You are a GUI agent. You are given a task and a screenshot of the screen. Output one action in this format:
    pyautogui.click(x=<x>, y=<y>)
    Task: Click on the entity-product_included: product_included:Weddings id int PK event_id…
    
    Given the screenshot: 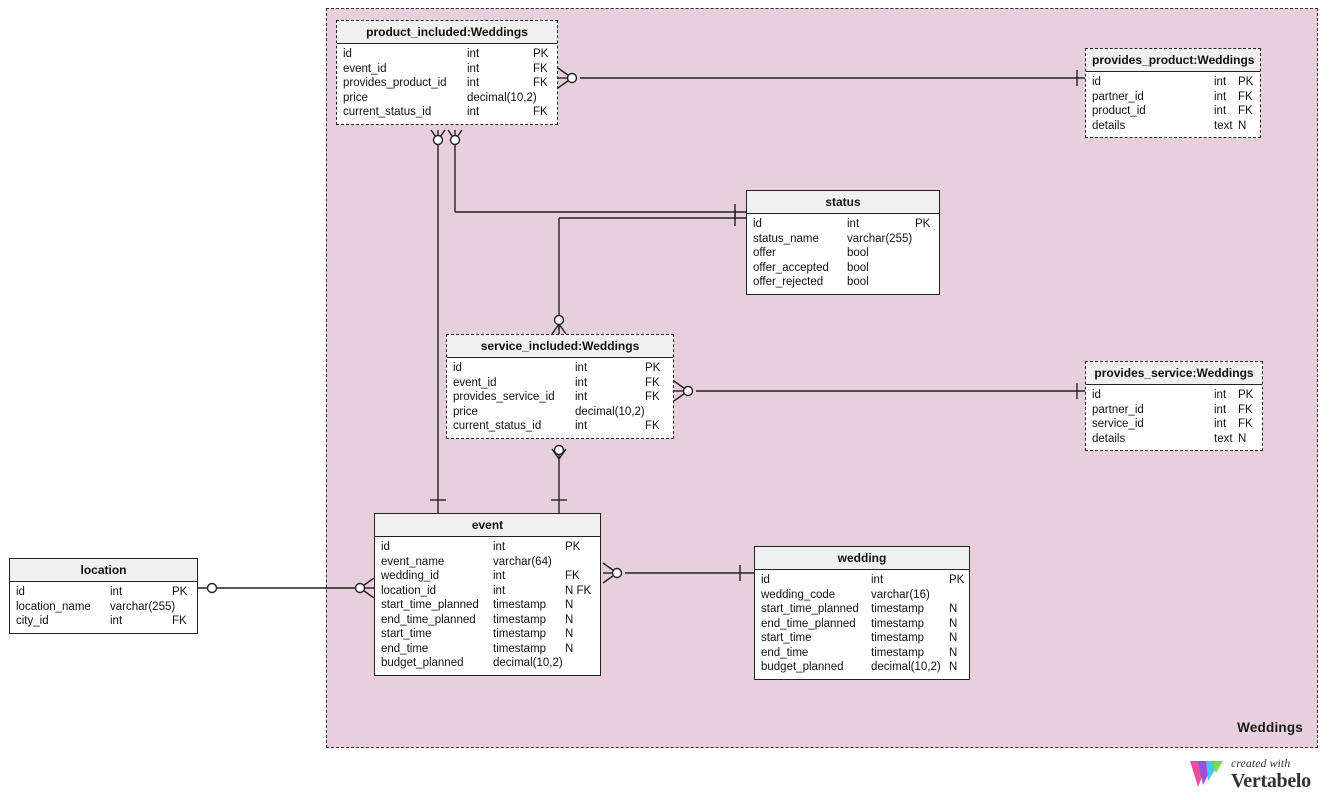 What is the action you would take?
    pyautogui.click(x=447, y=72)
    